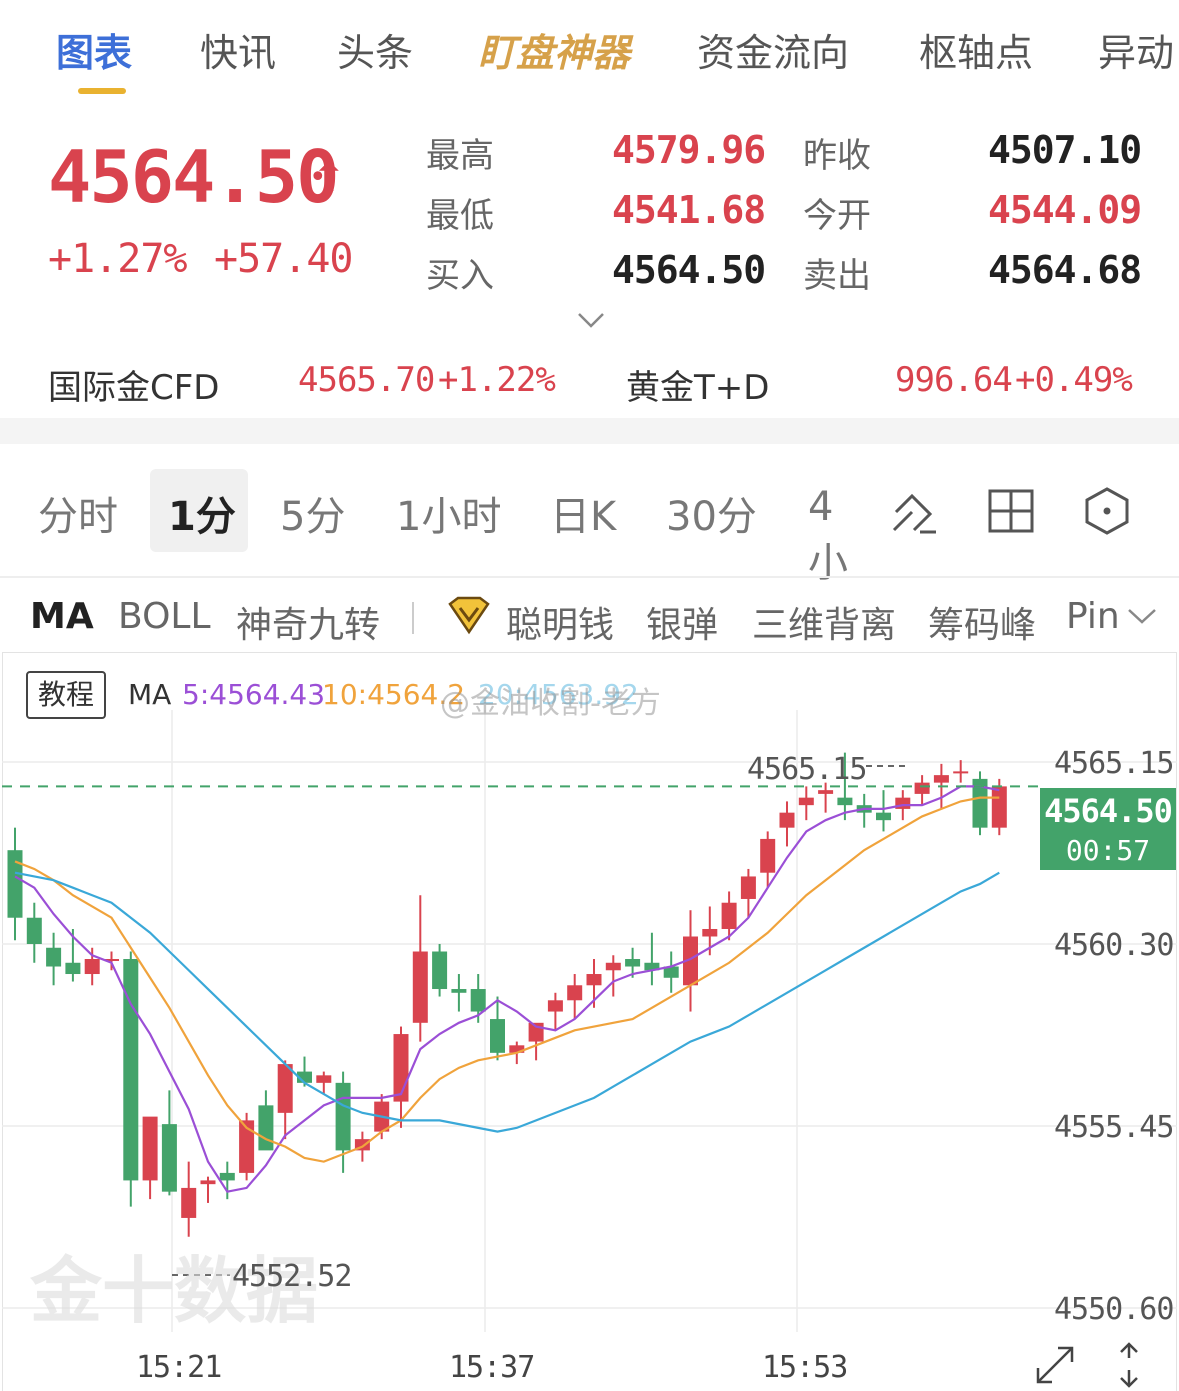 The width and height of the screenshot is (1179, 1391). What do you see at coordinates (133, 384) in the screenshot?
I see `related-name-cfd: 国际金CFD` at bounding box center [133, 384].